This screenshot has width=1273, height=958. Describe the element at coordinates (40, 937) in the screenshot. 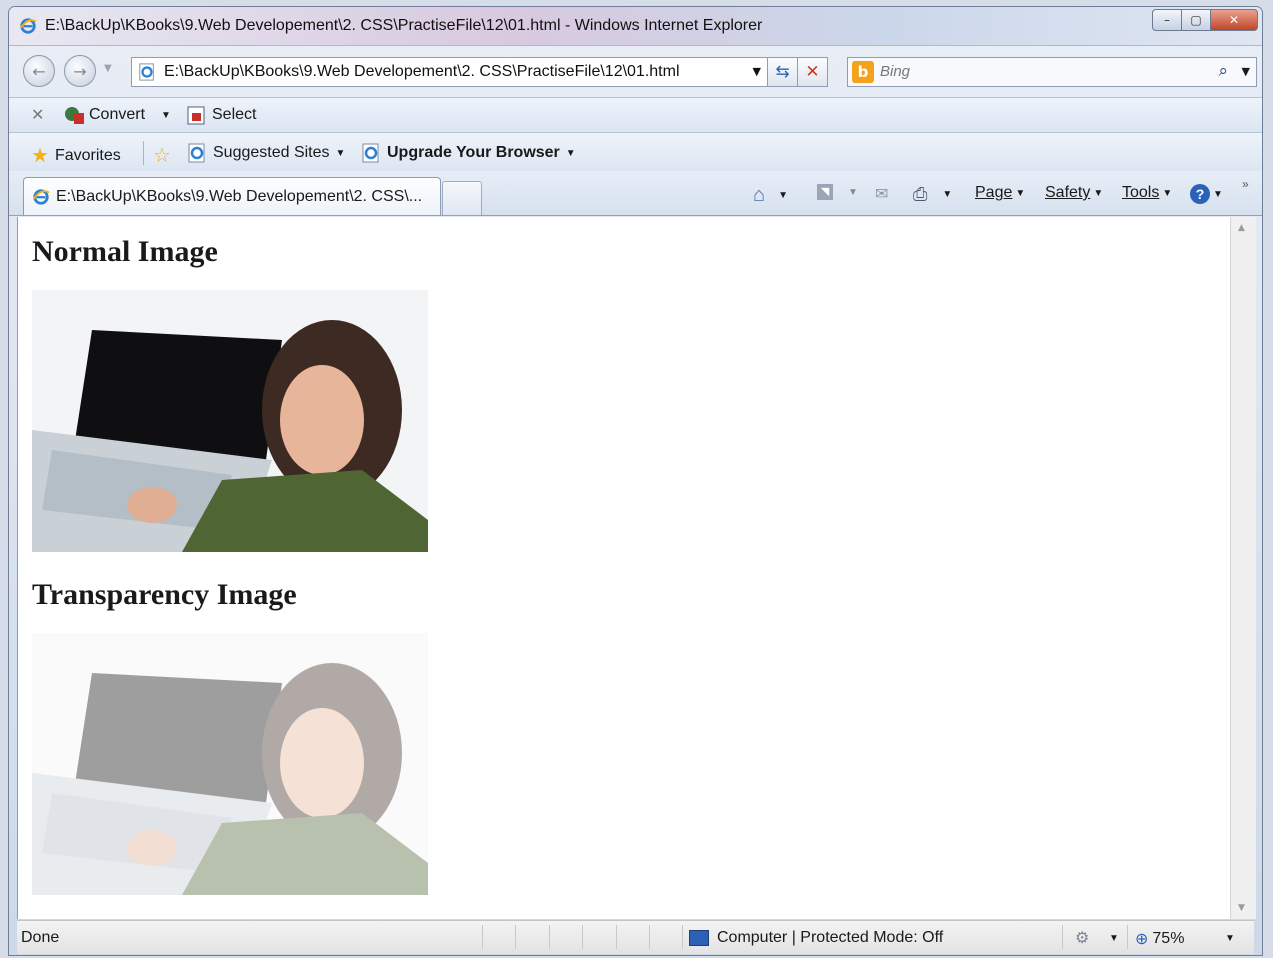

I see `status-text: Done` at that location.